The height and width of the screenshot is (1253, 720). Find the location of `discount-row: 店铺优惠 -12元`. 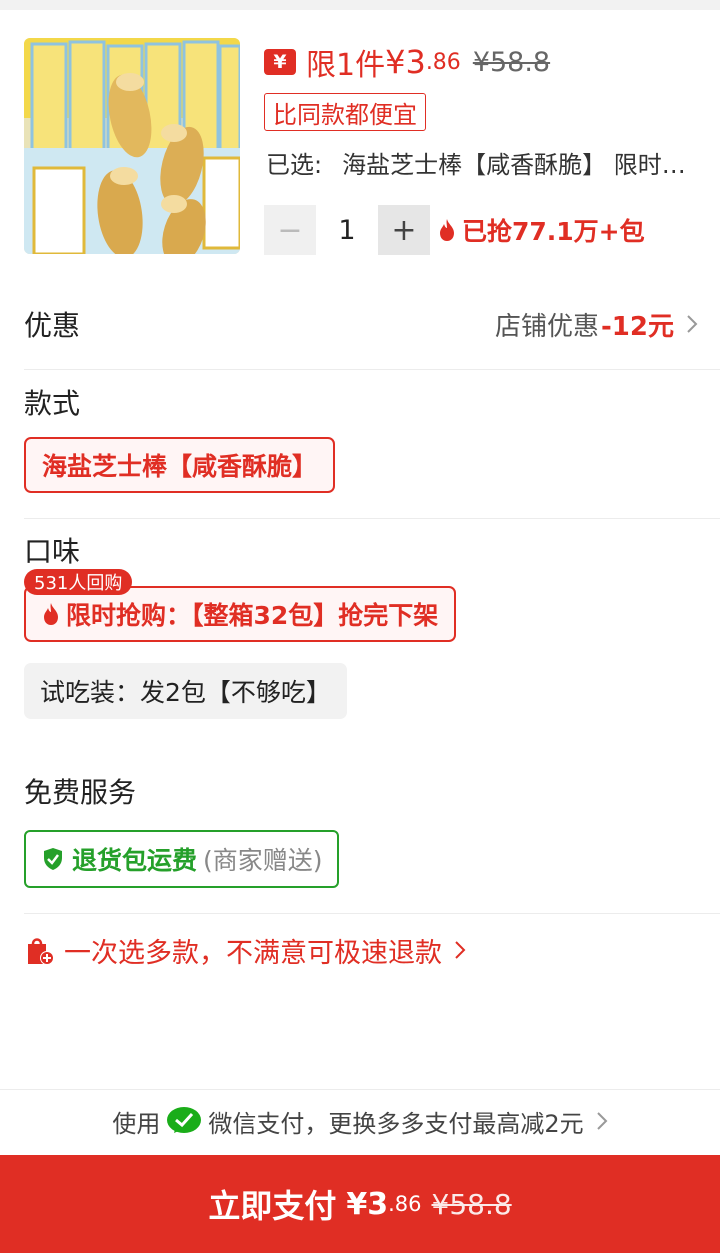

discount-row: 店铺优惠 -12元 is located at coordinates (596, 324).